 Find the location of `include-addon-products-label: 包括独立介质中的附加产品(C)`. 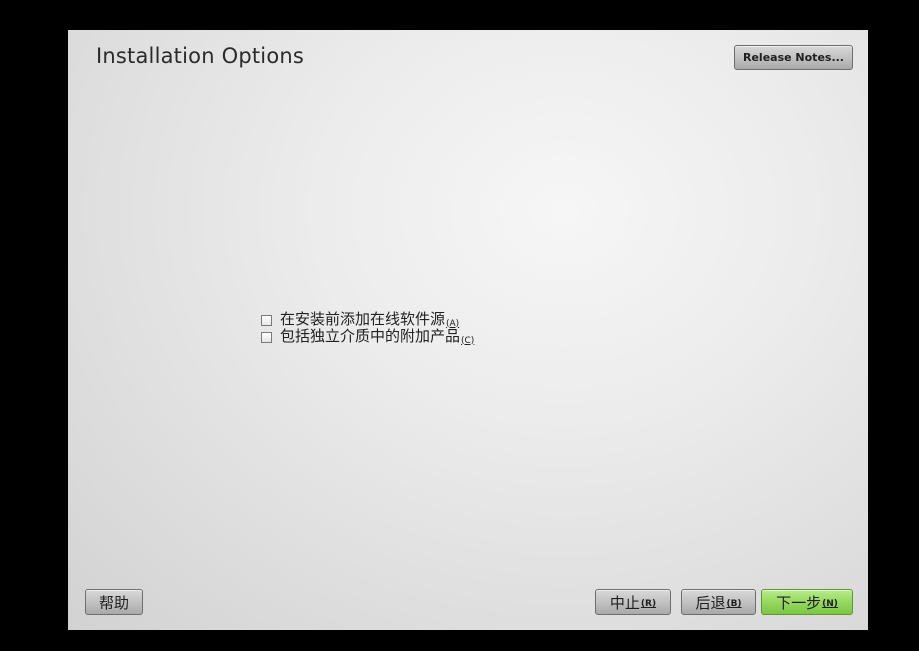

include-addon-products-label: 包括独立介质中的附加产品(C) is located at coordinates (377, 337).